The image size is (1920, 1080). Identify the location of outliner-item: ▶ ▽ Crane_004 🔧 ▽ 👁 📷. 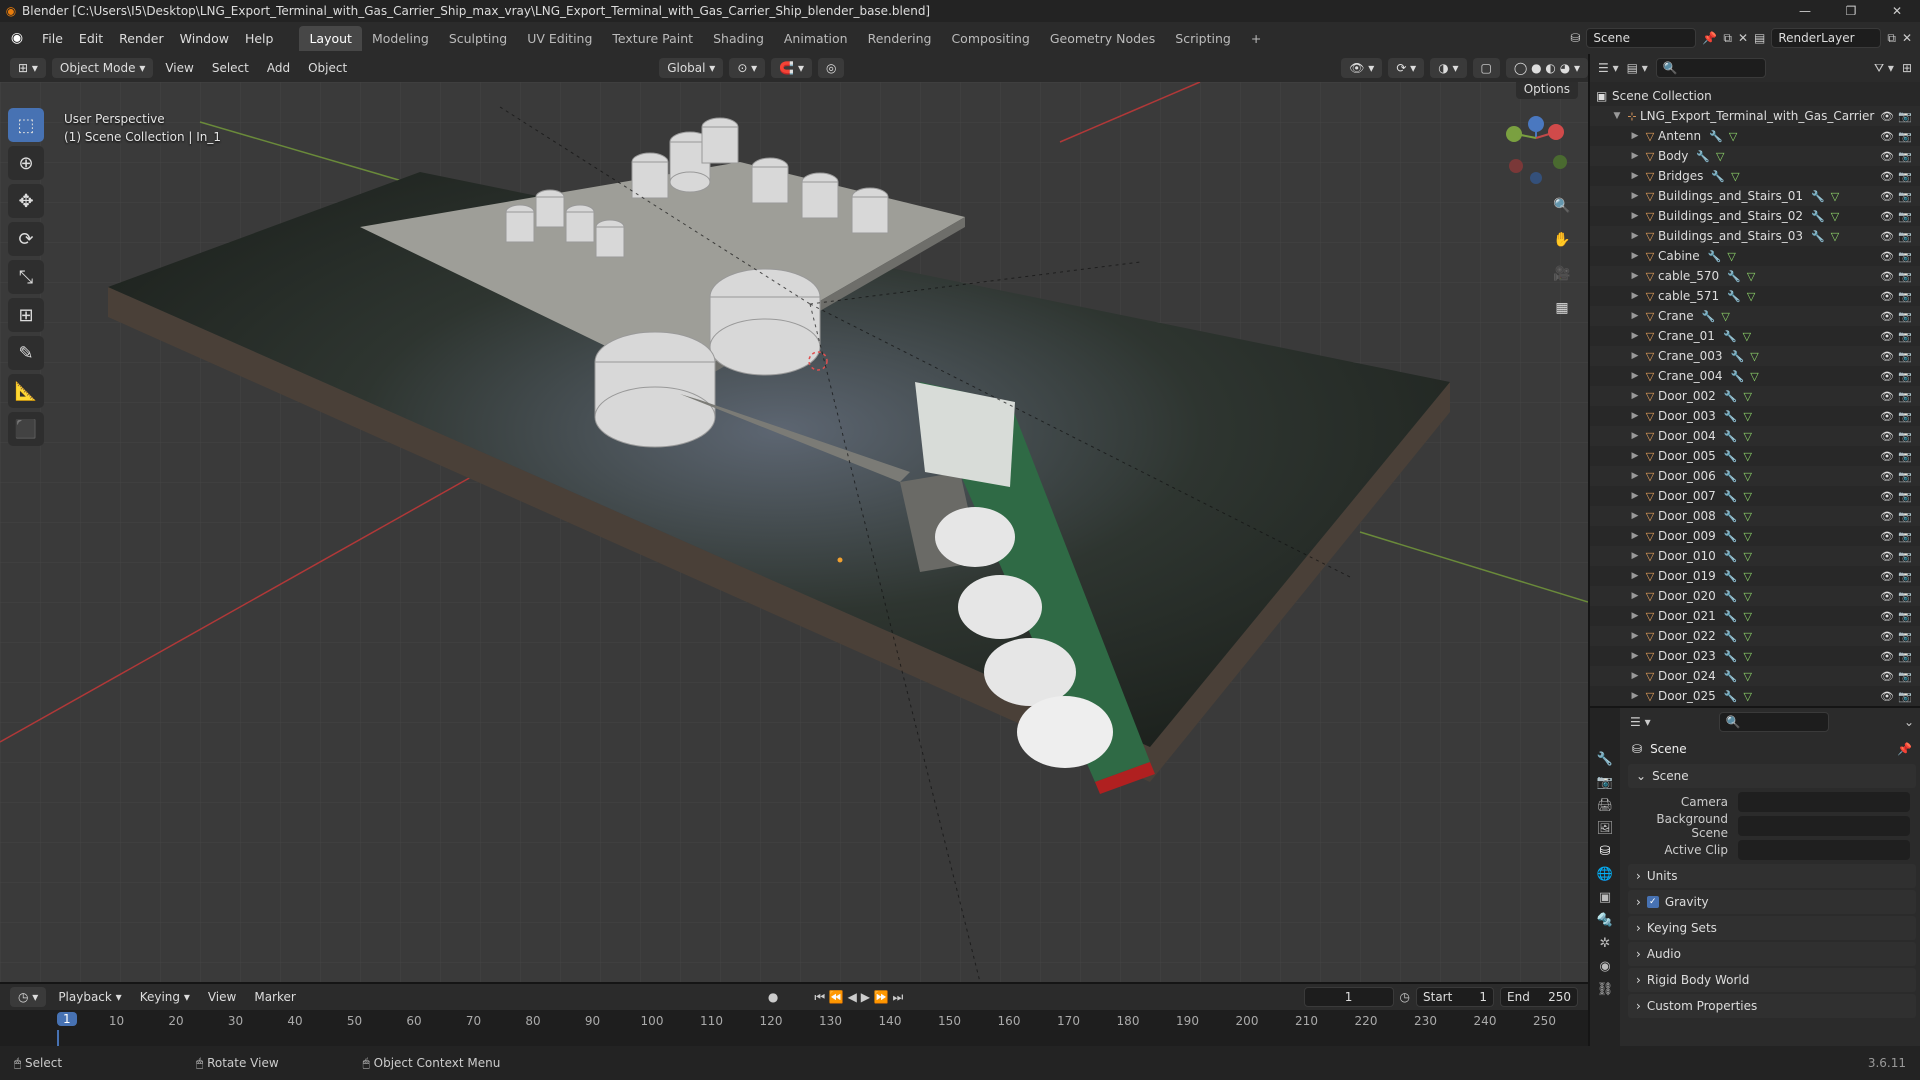
(1755, 376).